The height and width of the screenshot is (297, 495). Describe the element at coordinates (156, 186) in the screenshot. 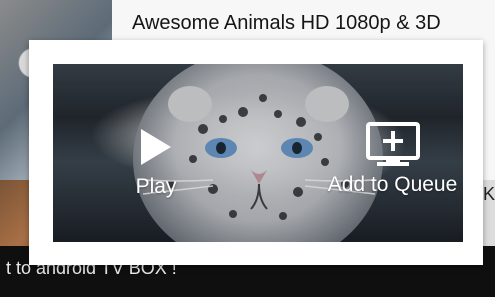

I see `play-label: Play` at that location.